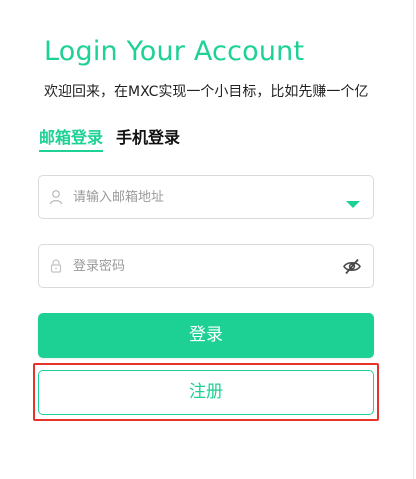 This screenshot has width=416, height=479. I want to click on tab-email-login: 邮箱登录, so click(71, 136).